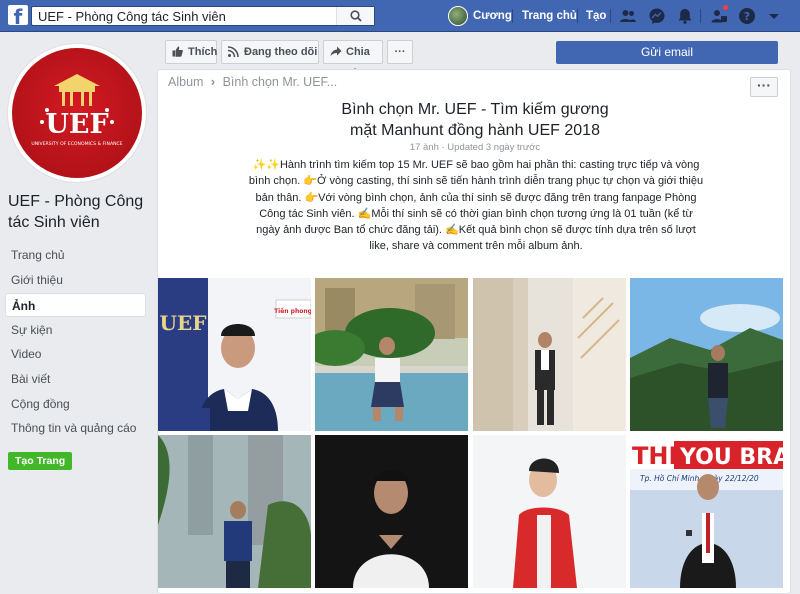  Describe the element at coordinates (233, 51) in the screenshot. I see `rss-icon` at that location.